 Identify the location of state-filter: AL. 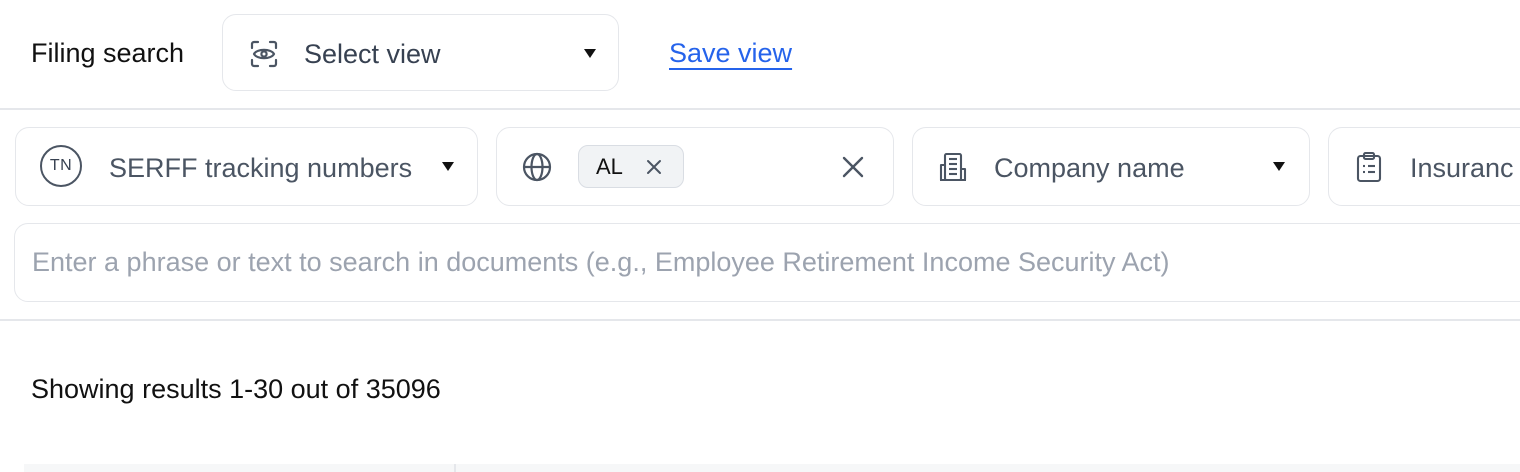
(695, 166).